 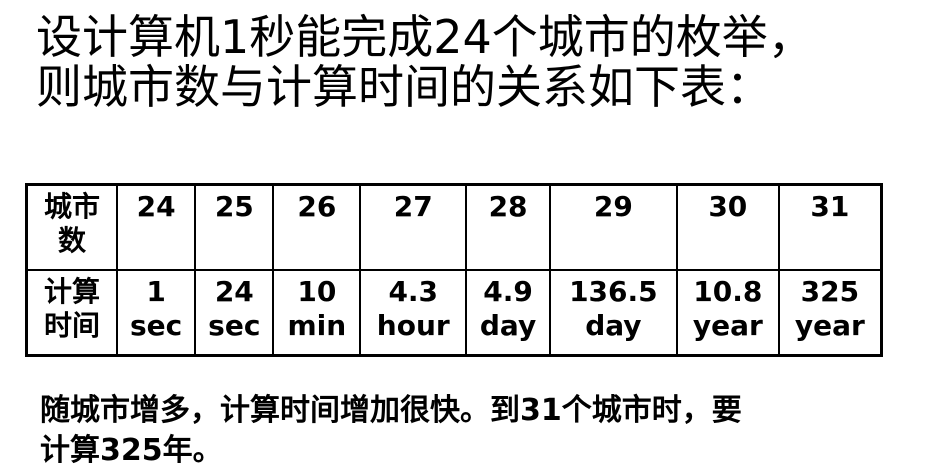 I want to click on compute-time-cell: 10 min, so click(x=317, y=313).